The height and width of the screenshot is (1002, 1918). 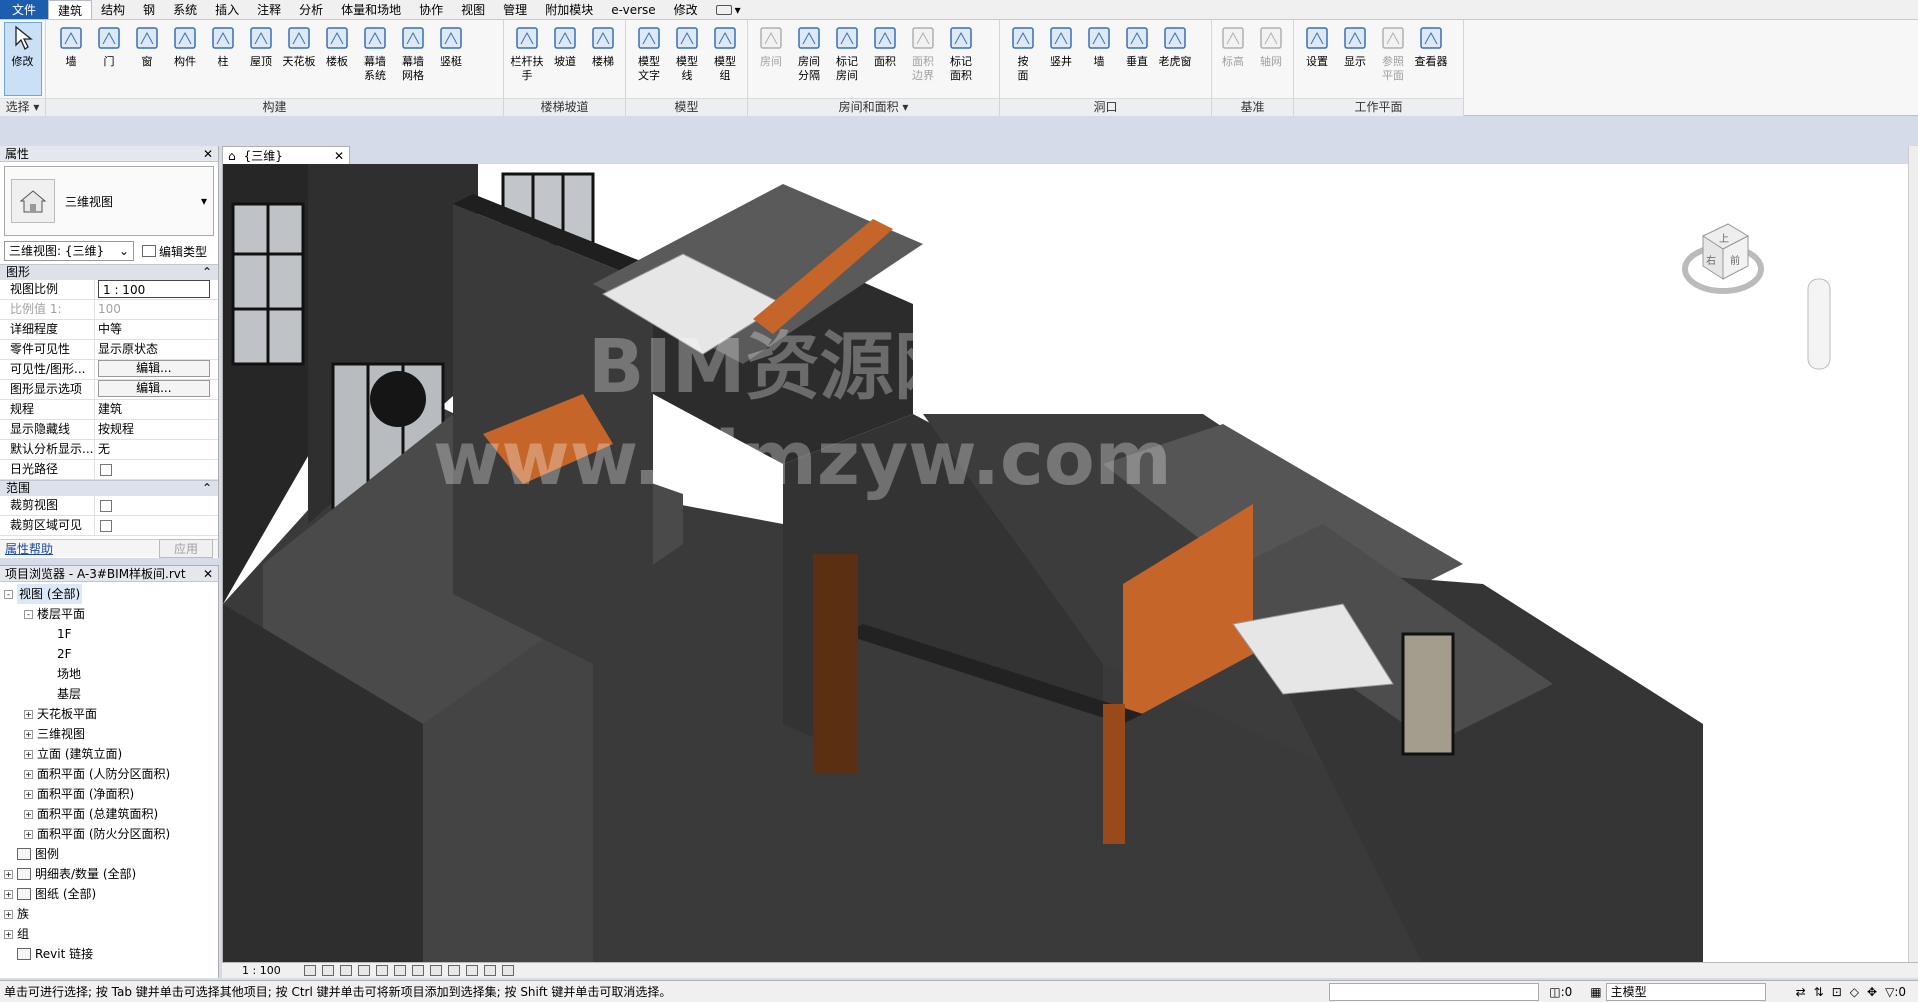 I want to click on property-value: 建筑, so click(x=110, y=409).